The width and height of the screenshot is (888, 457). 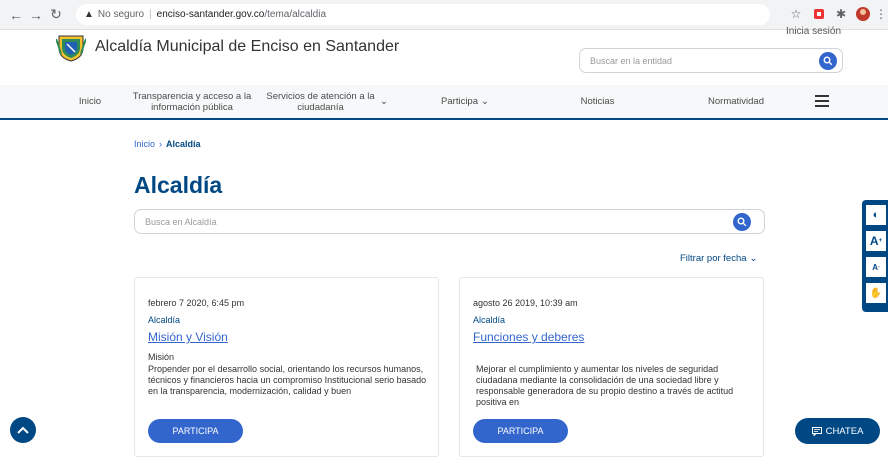 I want to click on extension-icon, so click(x=819, y=14).